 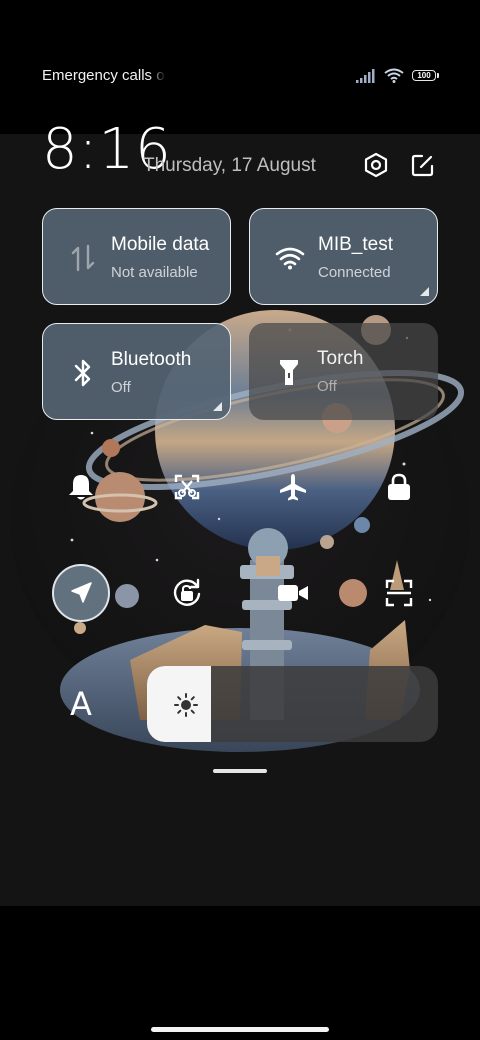 I want to click on date: Thursday, 17 August, so click(x=229, y=165).